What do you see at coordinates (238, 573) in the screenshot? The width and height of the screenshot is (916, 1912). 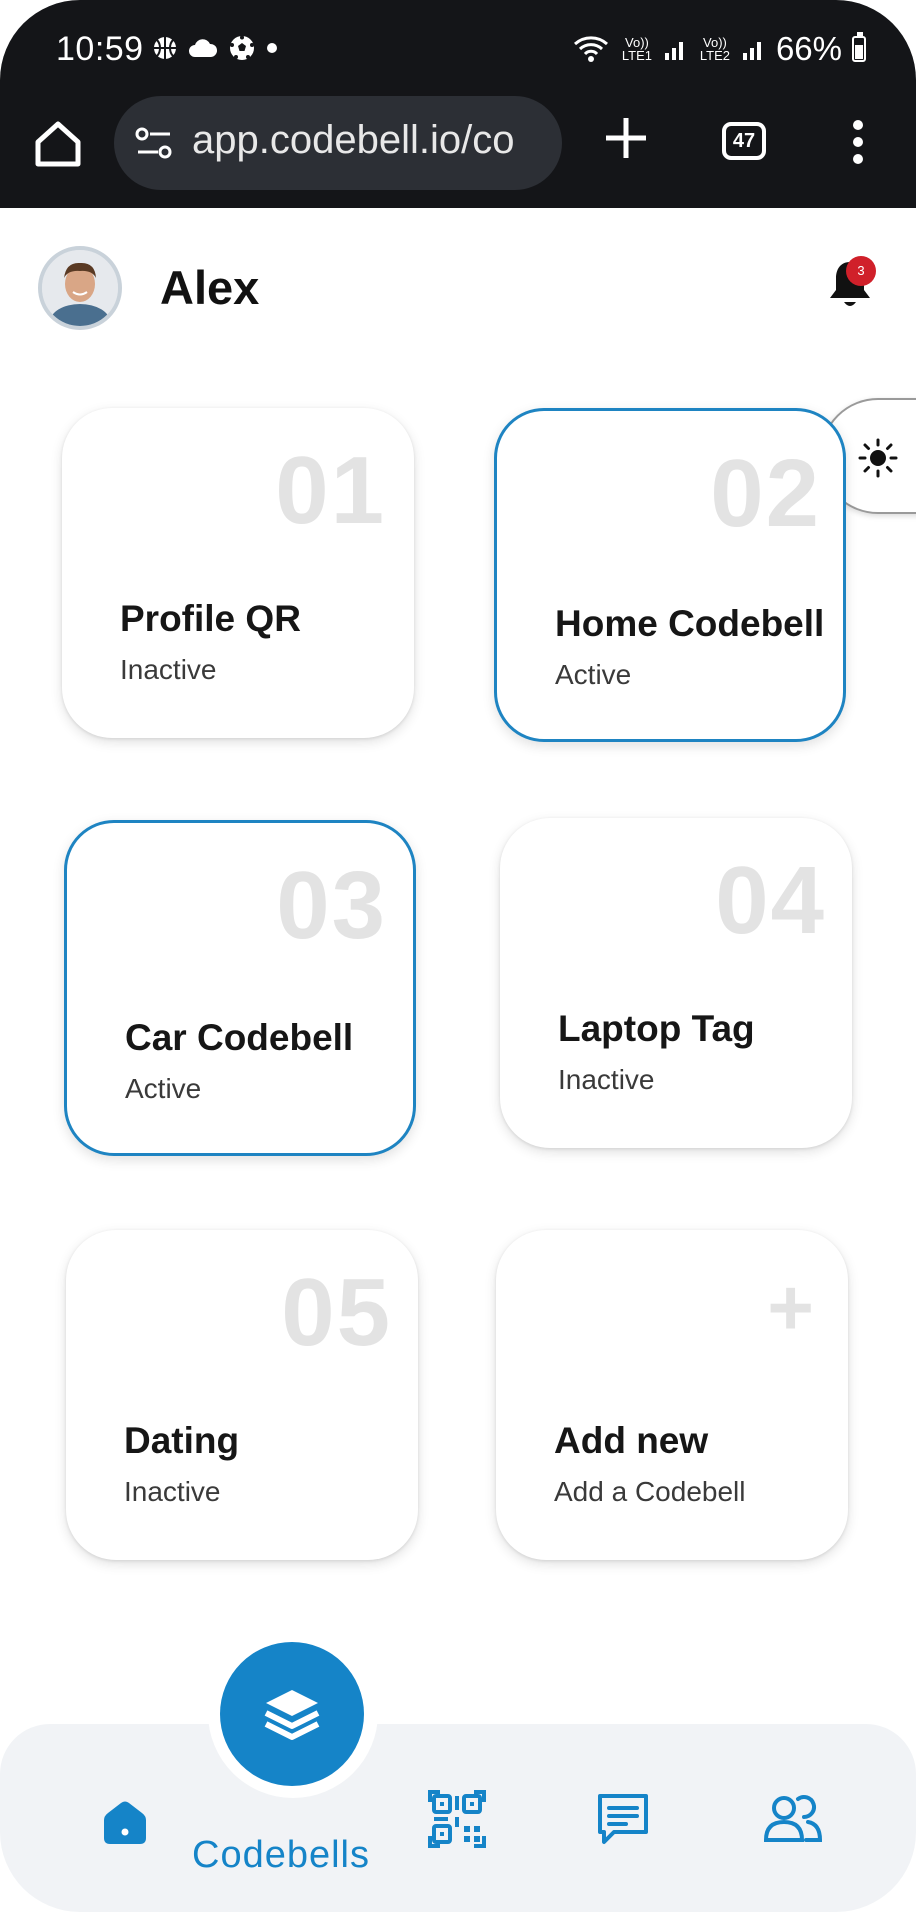 I see `codebell-card-01: 01 Profile QR Inactive` at bounding box center [238, 573].